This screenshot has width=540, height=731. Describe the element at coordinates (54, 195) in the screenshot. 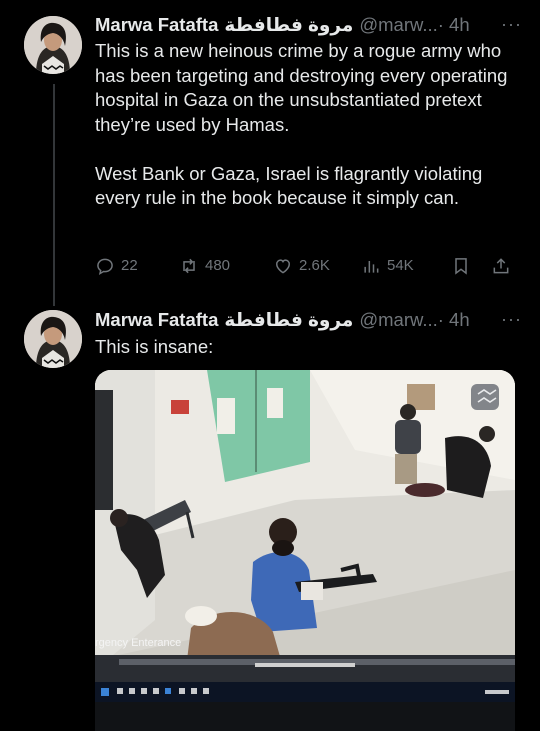

I see `thread-connector-line` at that location.